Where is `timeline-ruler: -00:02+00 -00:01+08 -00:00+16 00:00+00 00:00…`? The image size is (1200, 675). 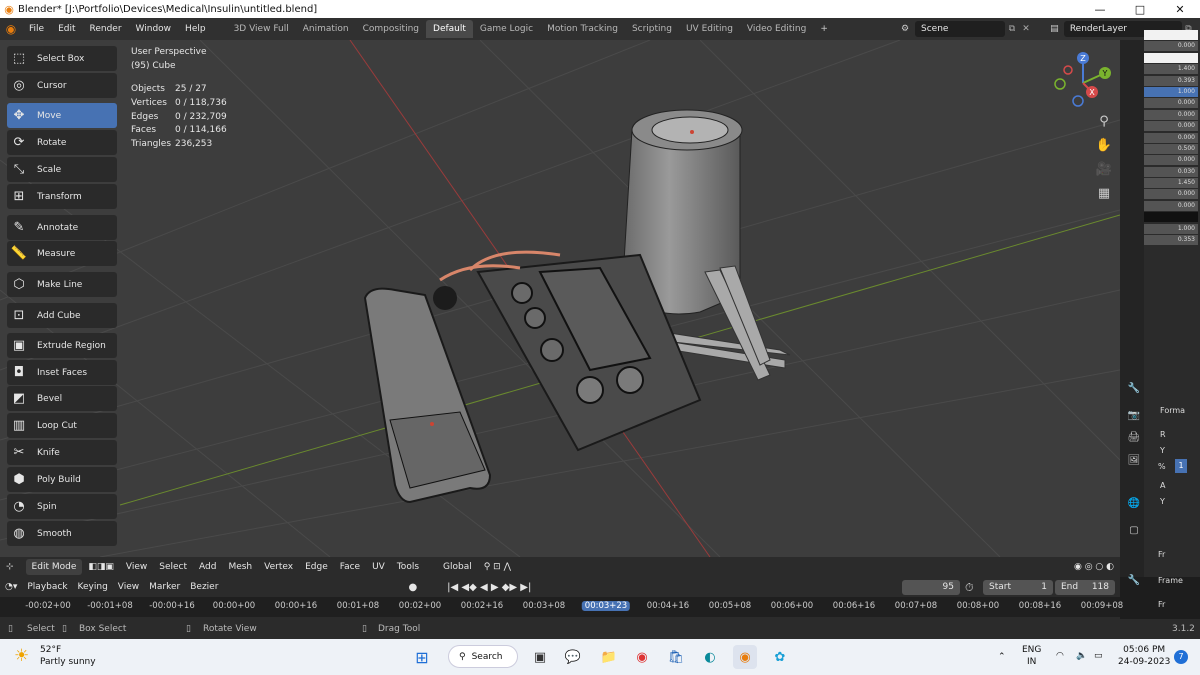 timeline-ruler: -00:02+00 -00:01+08 -00:00+16 00:00+00 00:00… is located at coordinates (561, 607).